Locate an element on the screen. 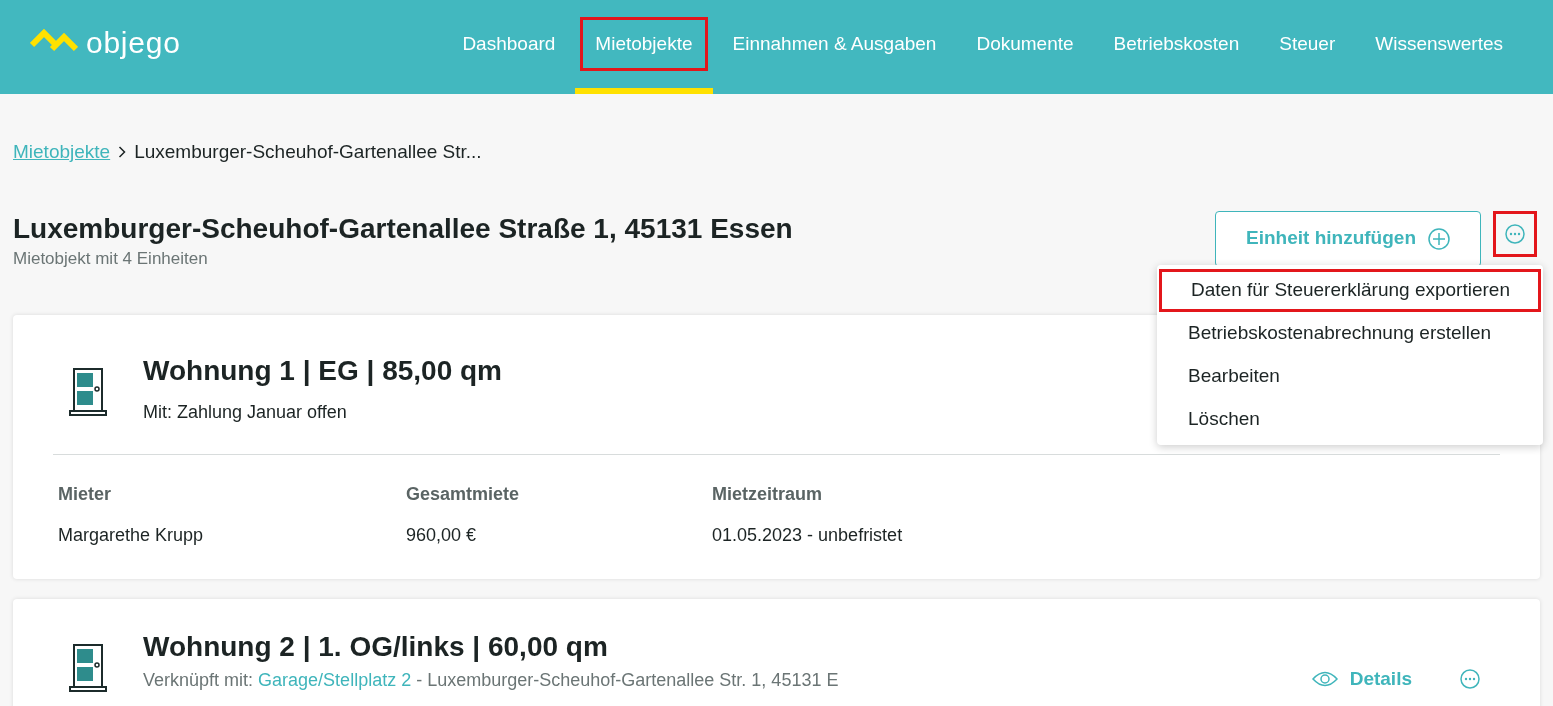  menu-item: Daten für Steuererklärung exportieren is located at coordinates (1350, 290).